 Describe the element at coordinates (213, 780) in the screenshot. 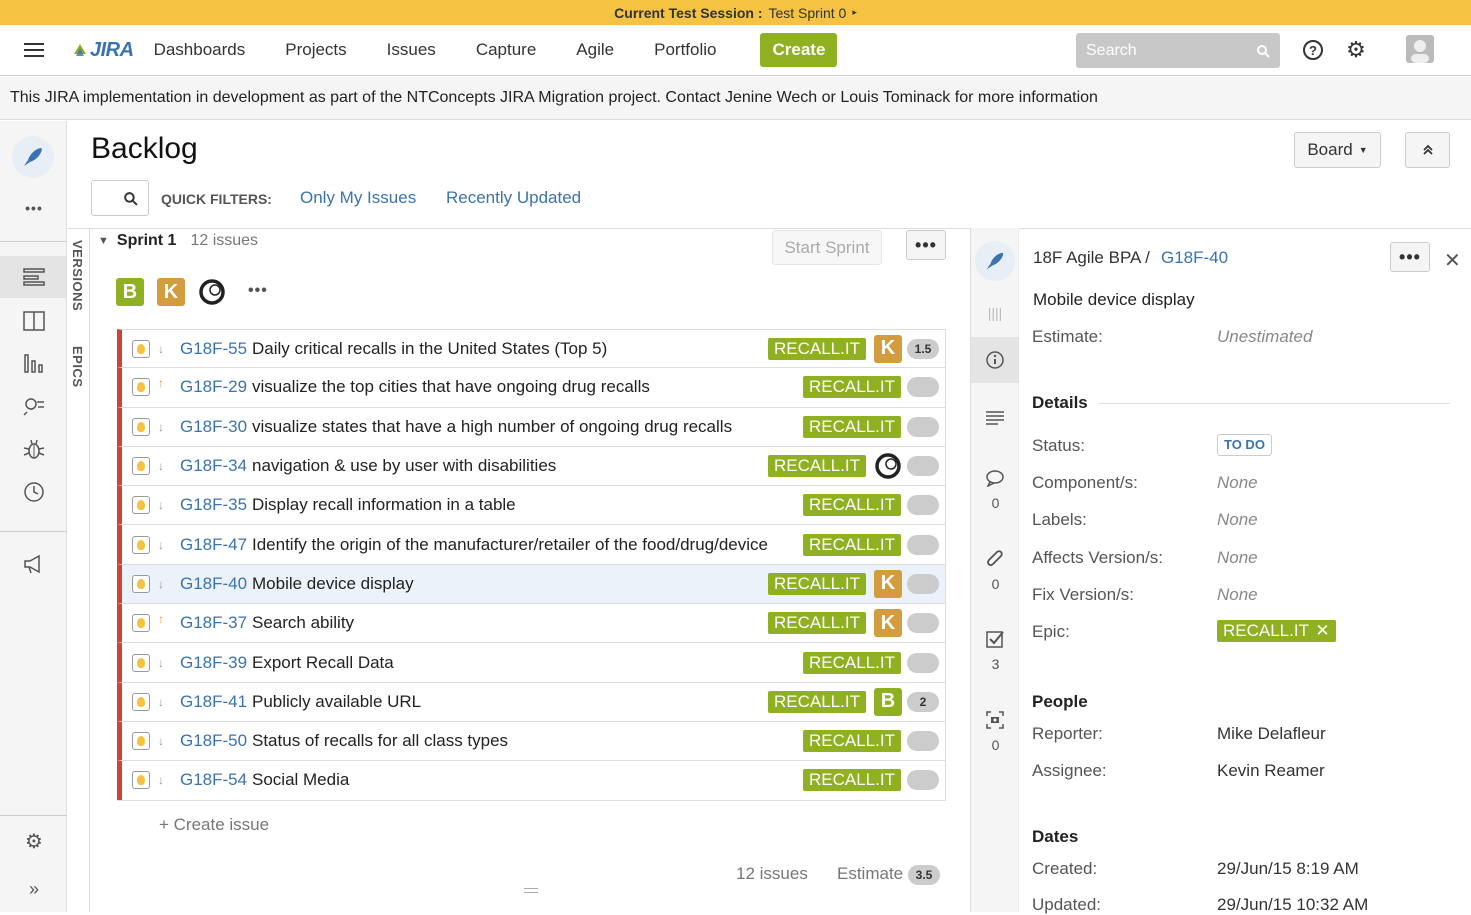

I see `issue-key: G18F-54` at that location.